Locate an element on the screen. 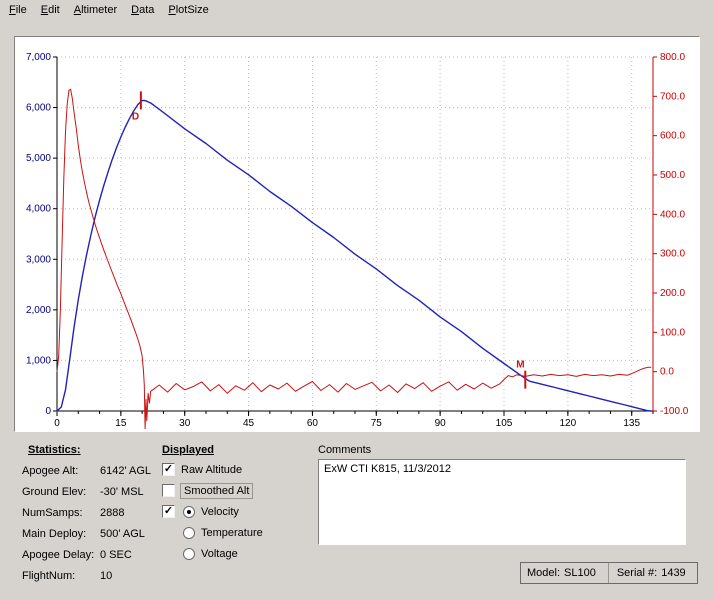  svg-text: -100.0 is located at coordinates (674, 411).